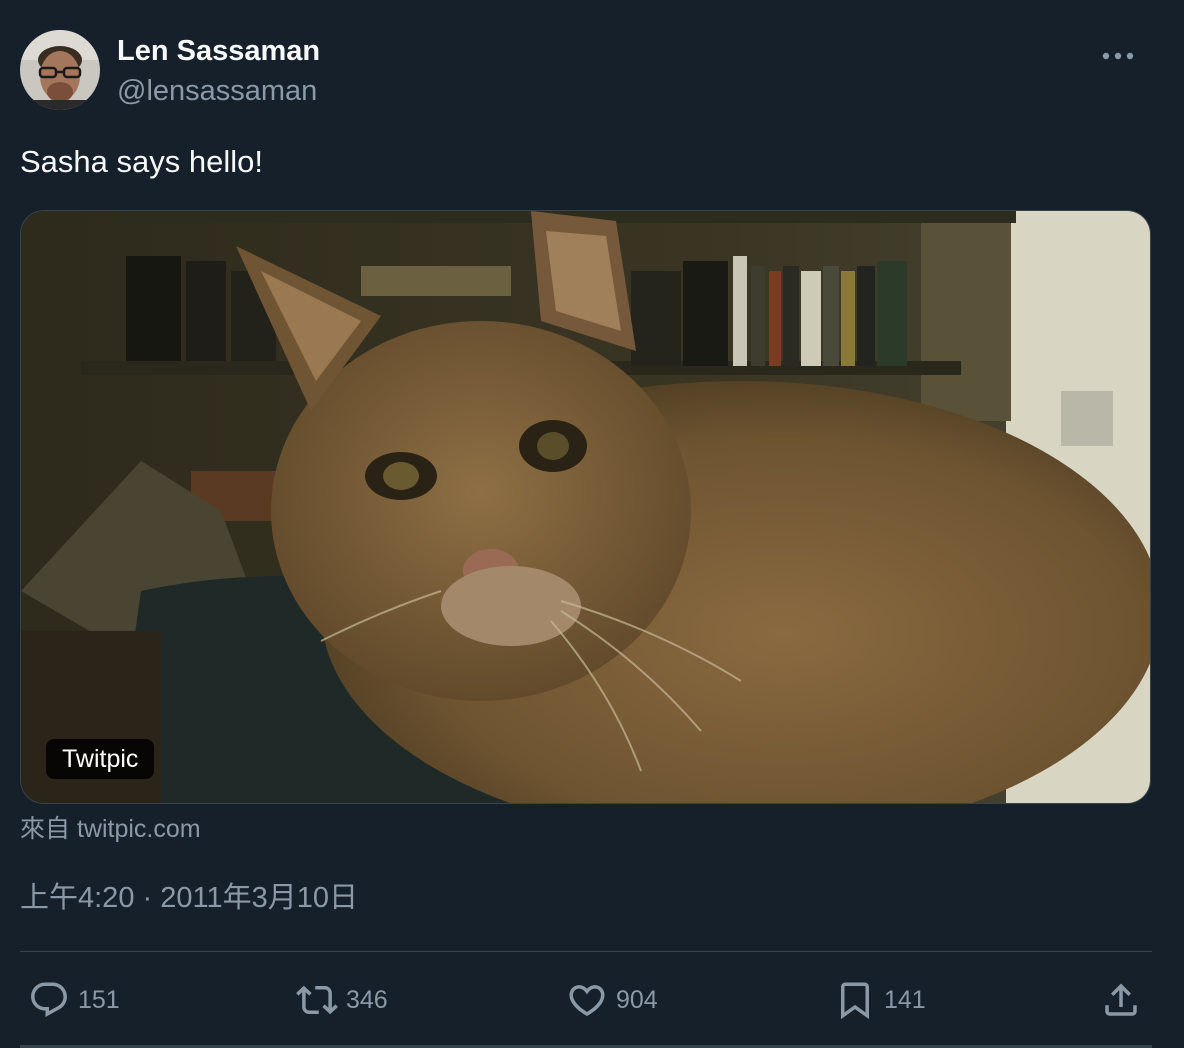 Image resolution: width=1184 pixels, height=1048 pixels. I want to click on reply-count: 151, so click(99, 999).